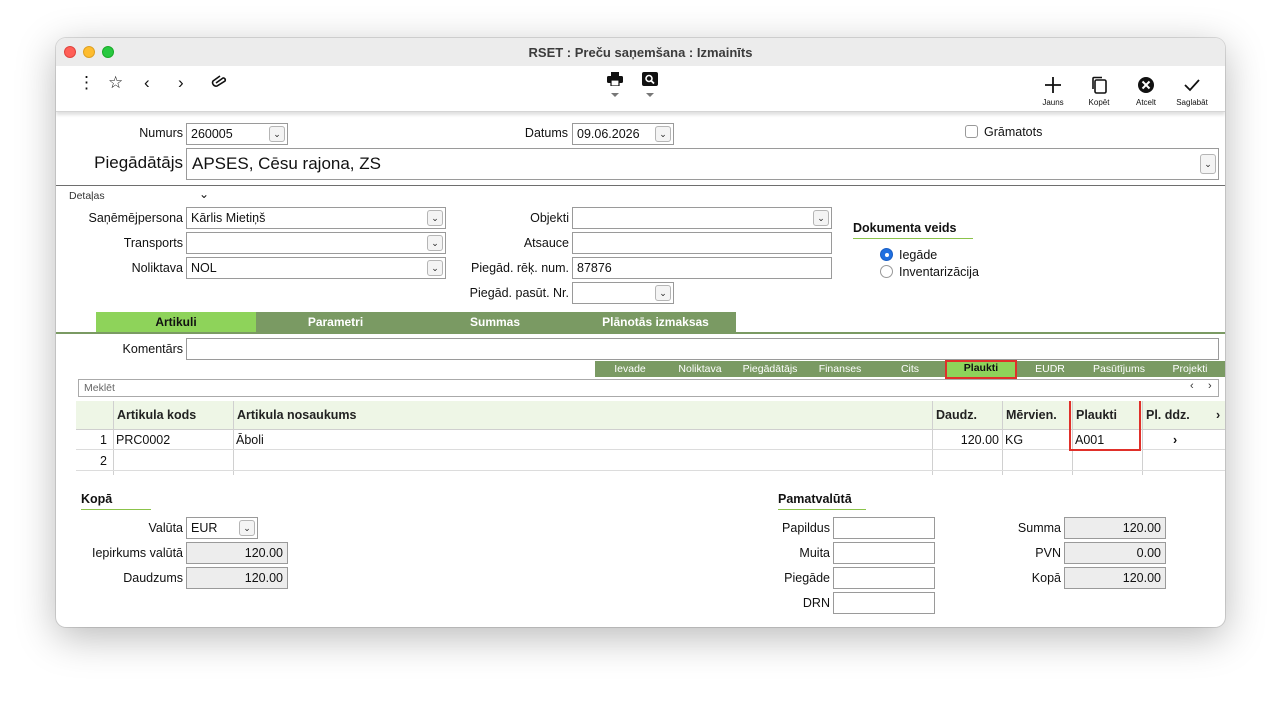 Image resolution: width=1281 pixels, height=701 pixels. I want to click on datums-field: 09.06.2026 ⌄, so click(623, 134).